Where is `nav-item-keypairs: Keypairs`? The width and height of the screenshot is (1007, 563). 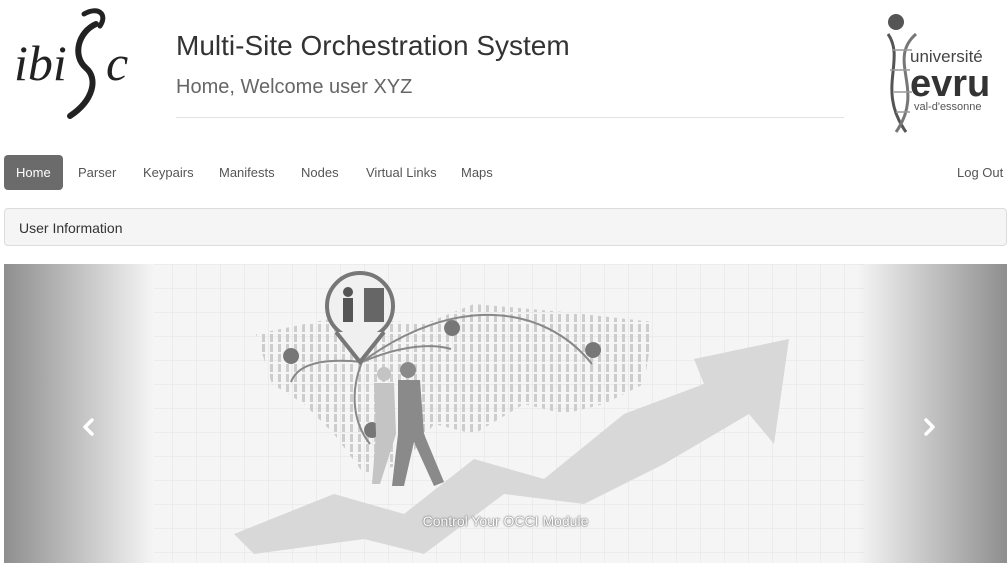
nav-item-keypairs: Keypairs is located at coordinates (168, 172).